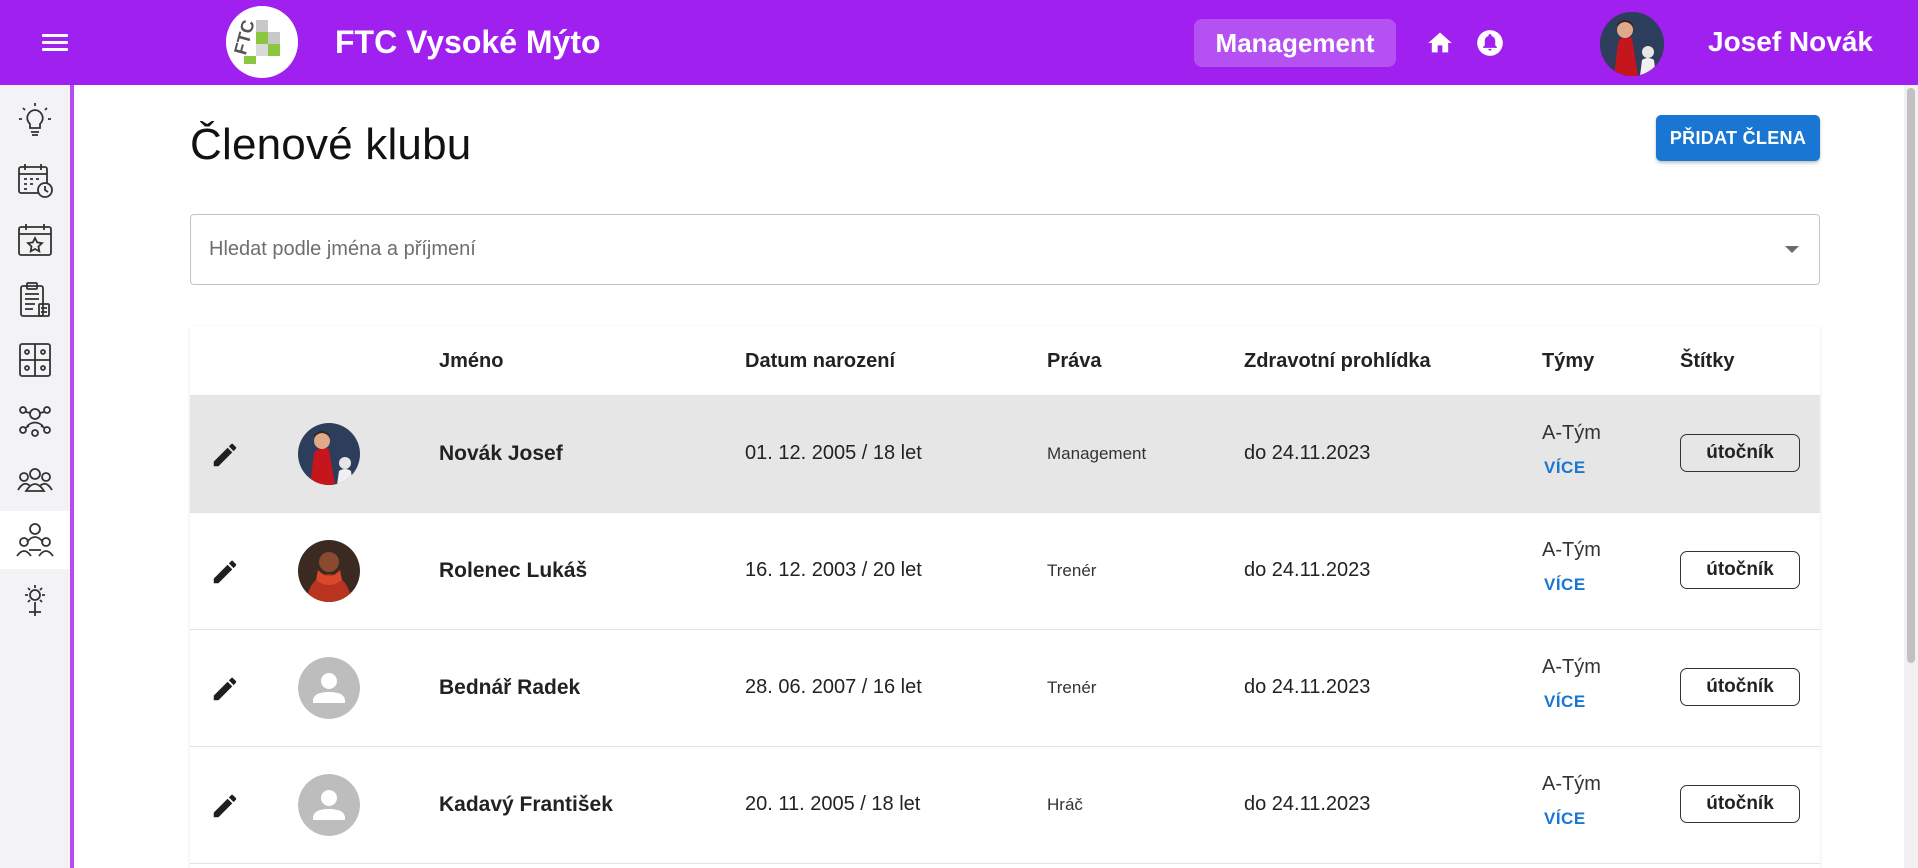 The width and height of the screenshot is (1918, 868). I want to click on member-rights: Hráč, so click(1065, 804).